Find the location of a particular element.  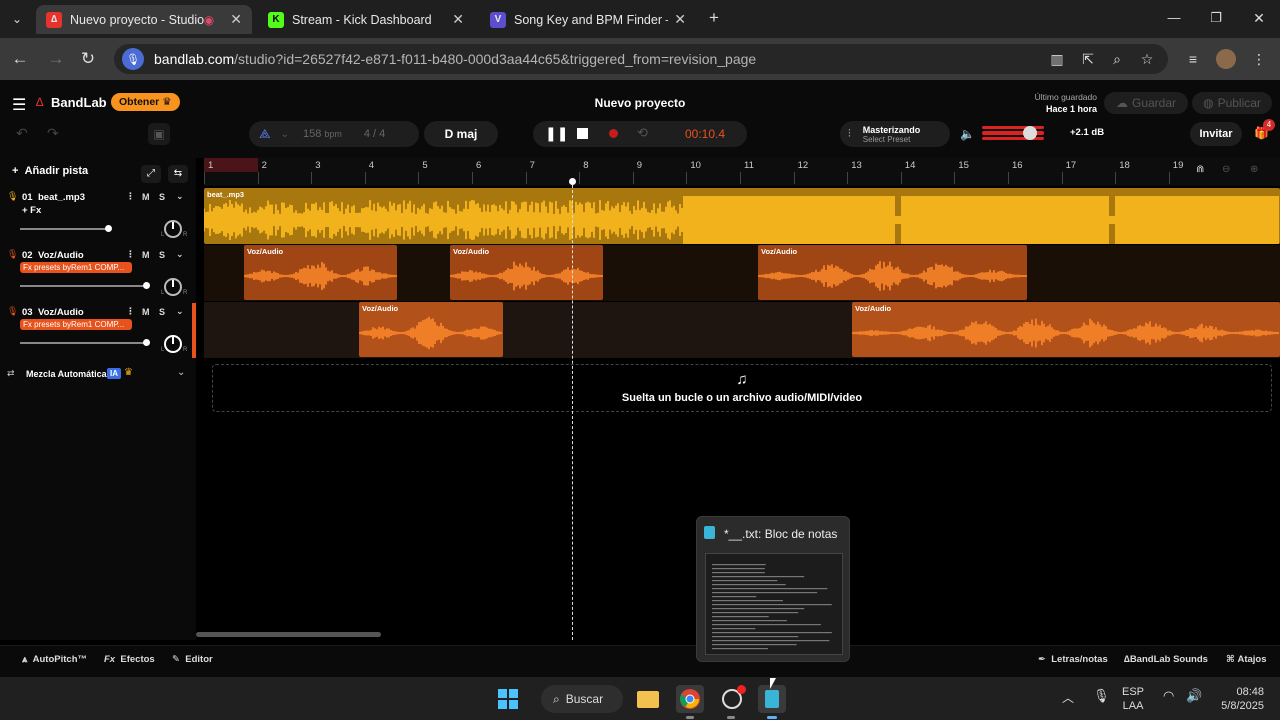

track-lane-2: Voz/Audio Voz/Audio Voz/Audio is located at coordinates (742, 273).